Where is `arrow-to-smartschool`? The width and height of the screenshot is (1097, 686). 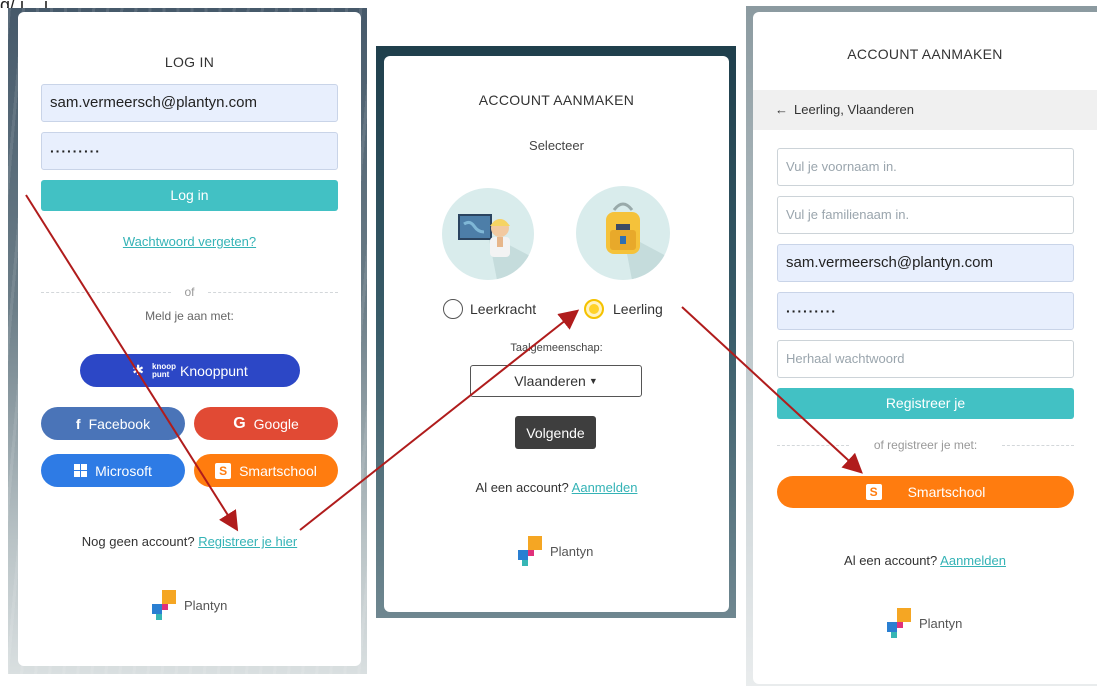 arrow-to-smartschool is located at coordinates (772, 390).